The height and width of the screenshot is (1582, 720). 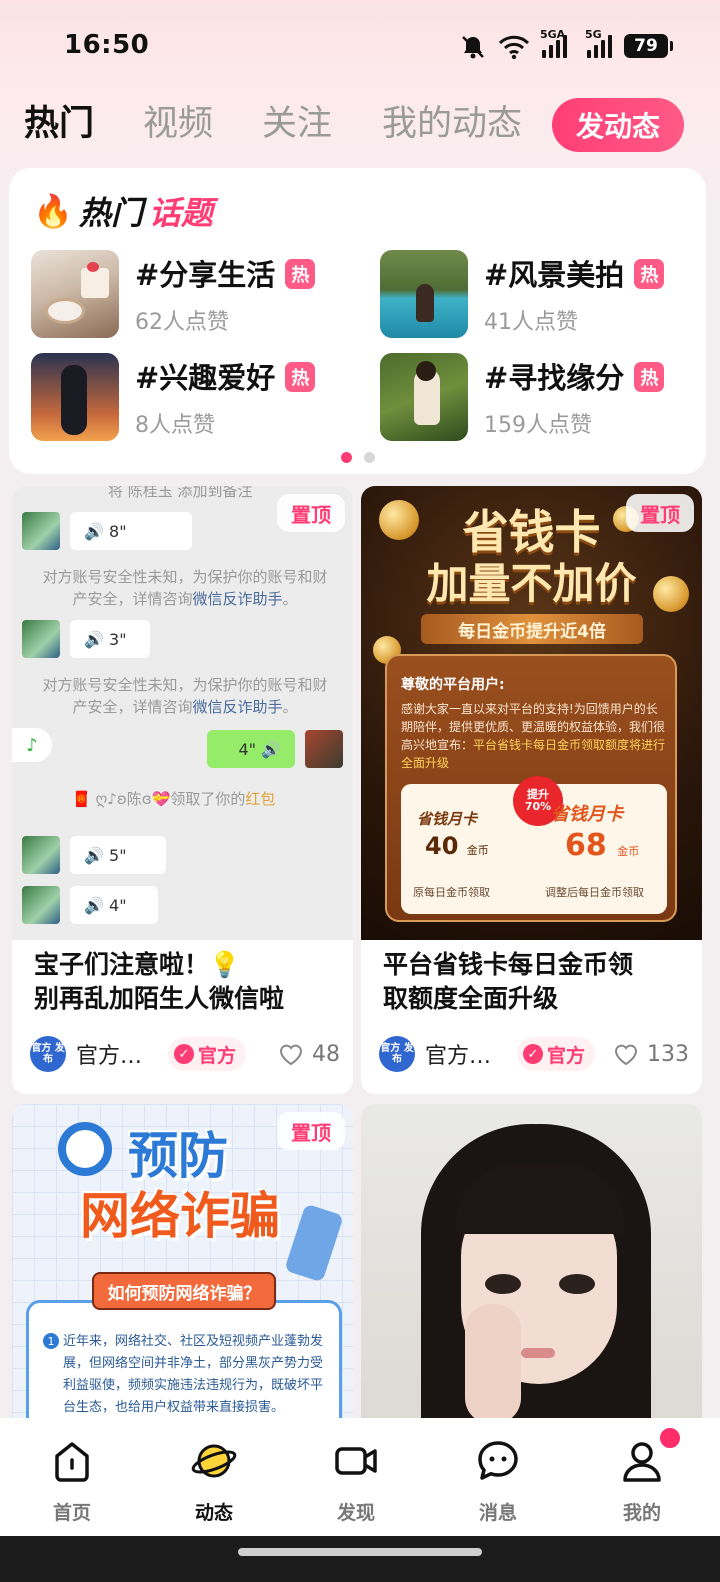 I want to click on chat-my-voice-row: 4" 🔊, so click(x=275, y=749).